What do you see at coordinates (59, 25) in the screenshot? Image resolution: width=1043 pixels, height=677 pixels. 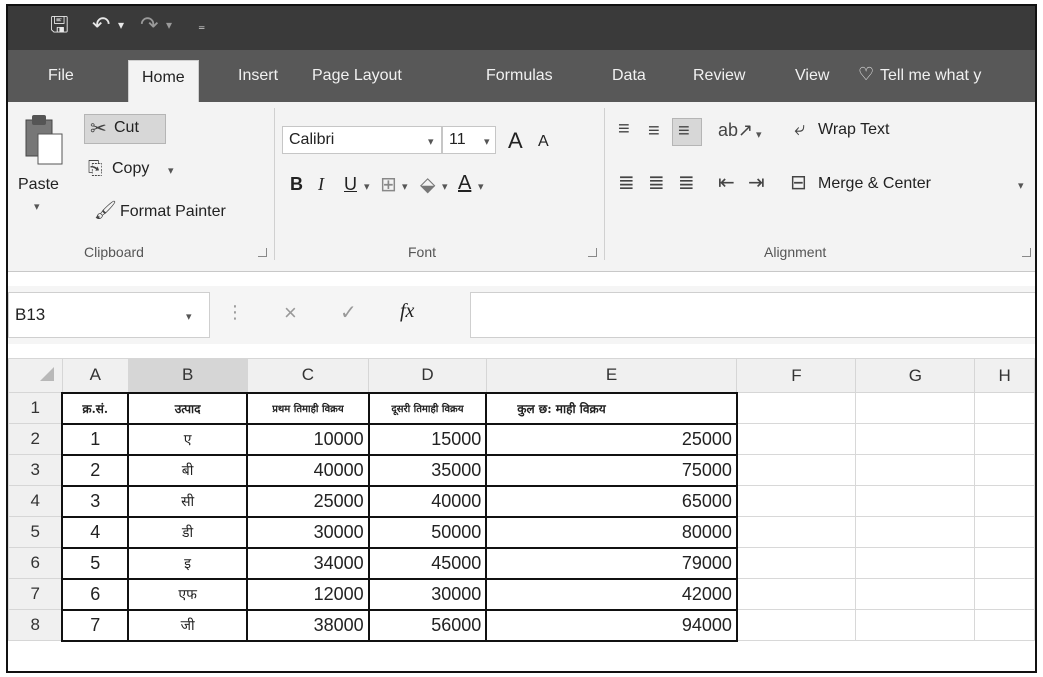 I see `save-icon: 🖫` at bounding box center [59, 25].